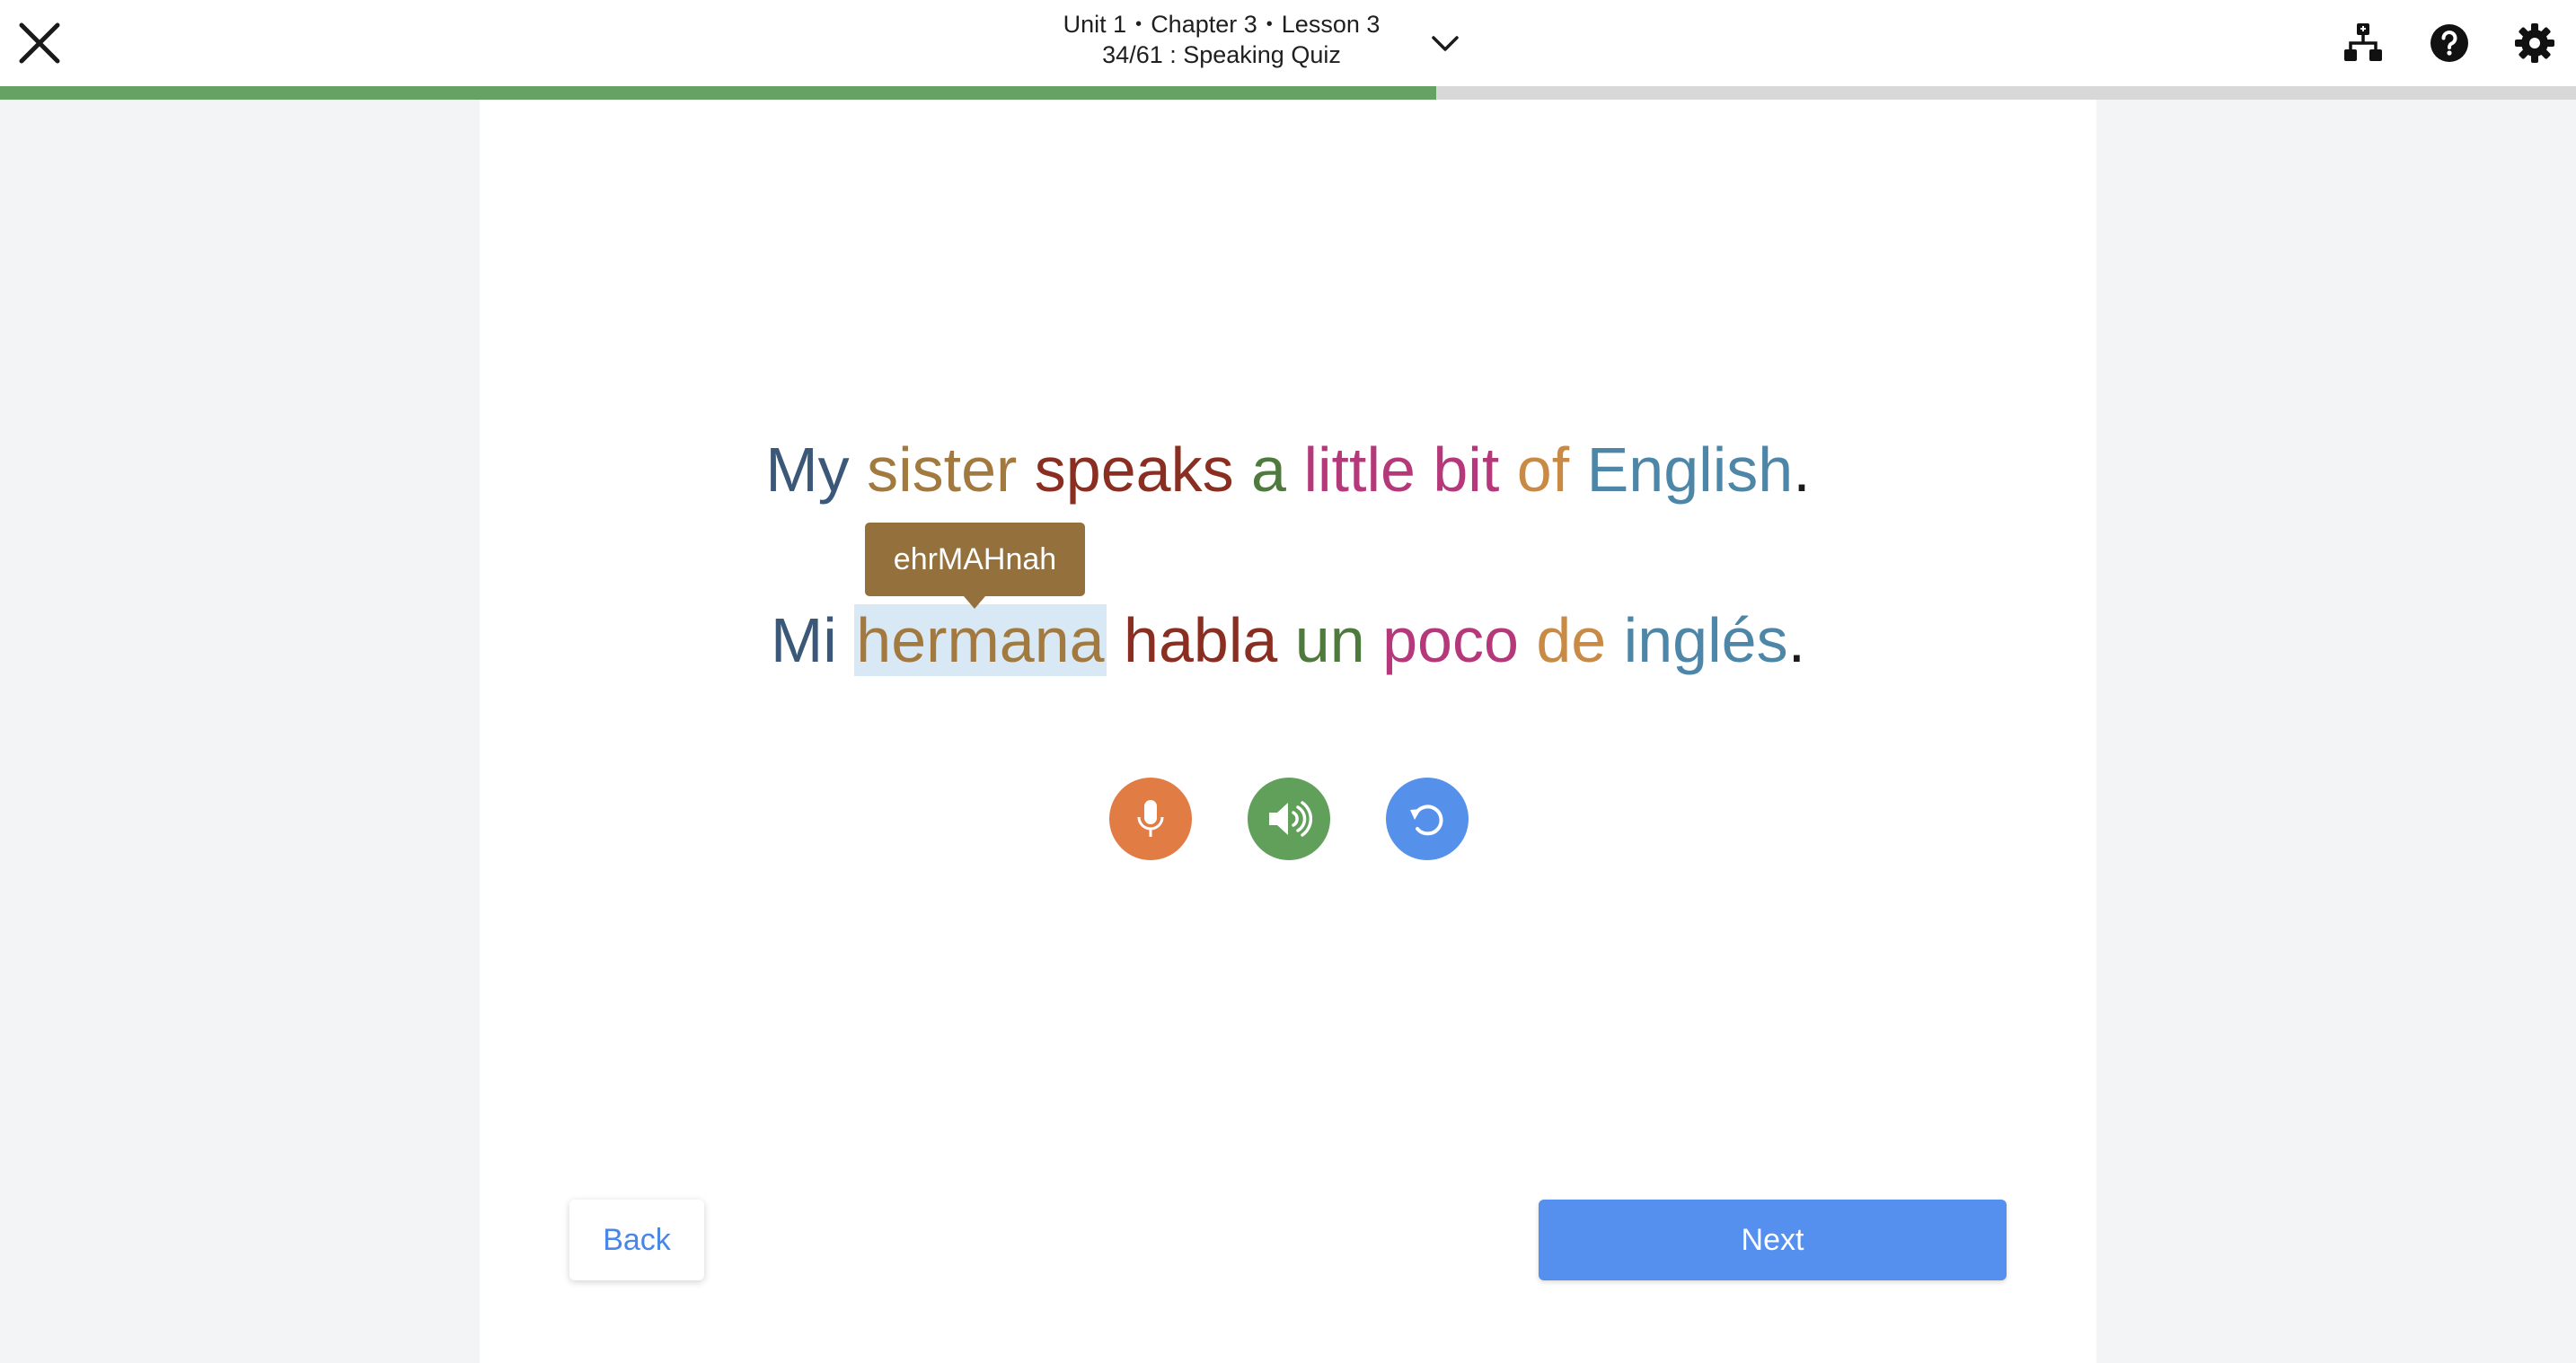 The width and height of the screenshot is (2576, 1363). Describe the element at coordinates (1268, 470) in the screenshot. I see `english-word-3: a` at that location.